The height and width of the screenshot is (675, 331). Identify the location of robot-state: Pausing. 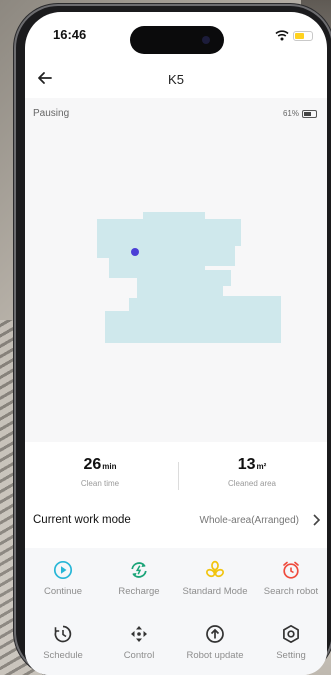
(51, 113).